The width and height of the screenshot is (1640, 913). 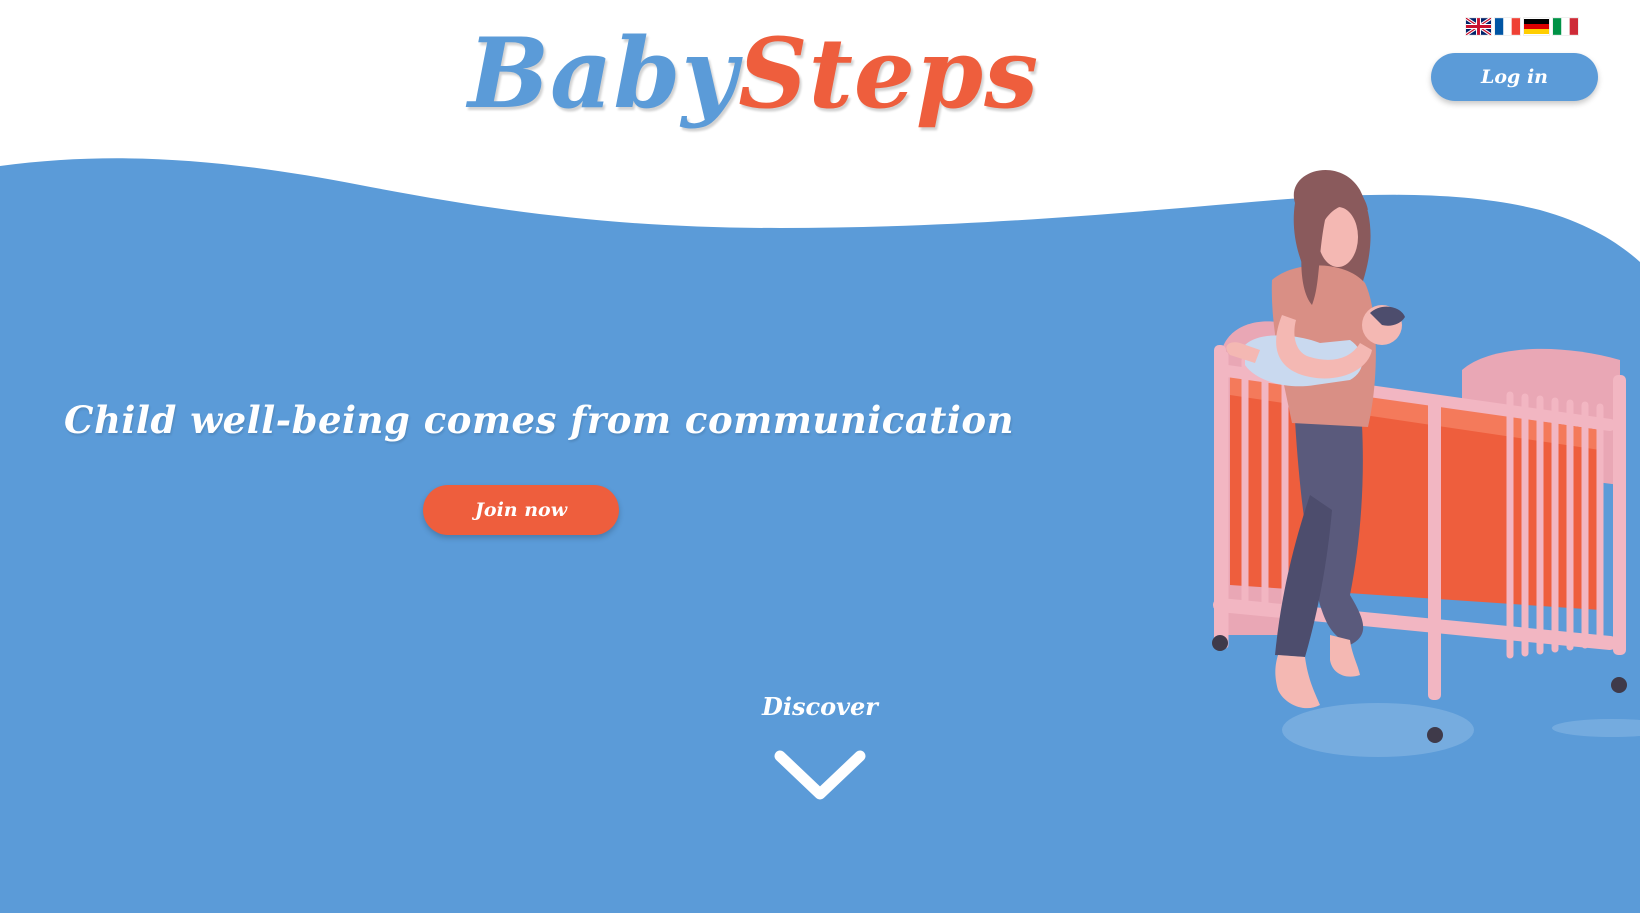 What do you see at coordinates (1522, 26) in the screenshot?
I see `language-selector` at bounding box center [1522, 26].